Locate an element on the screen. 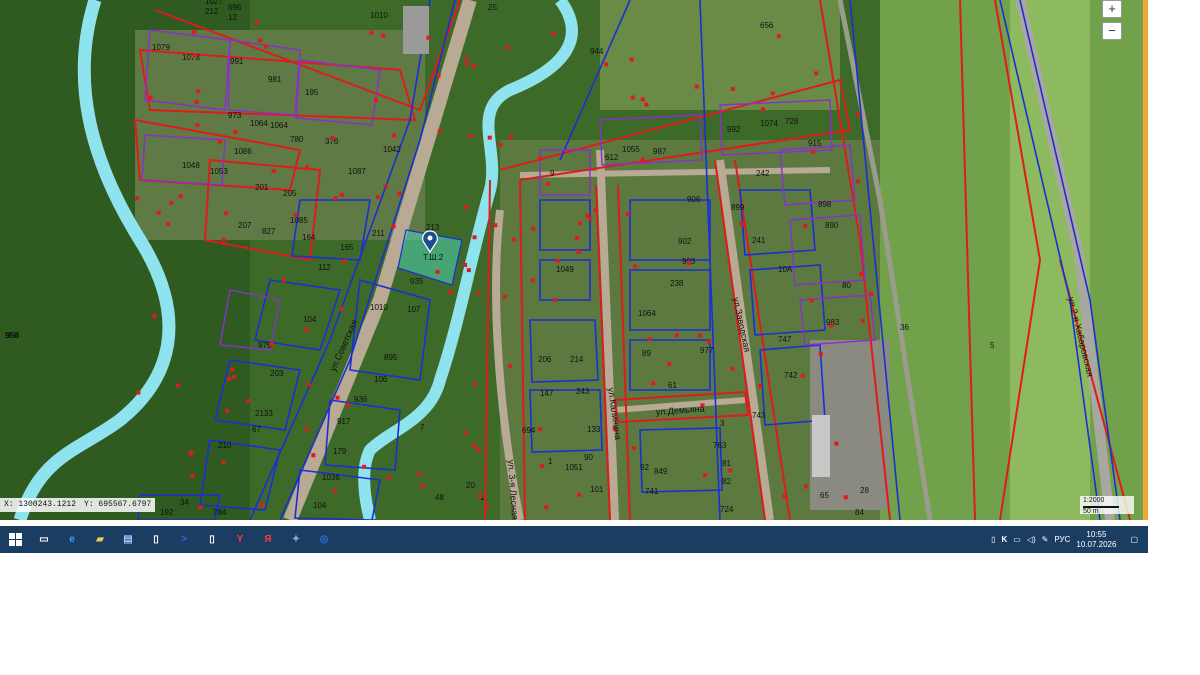 This screenshot has width=1200, height=675. app-icon: ◎ is located at coordinates (324, 539).